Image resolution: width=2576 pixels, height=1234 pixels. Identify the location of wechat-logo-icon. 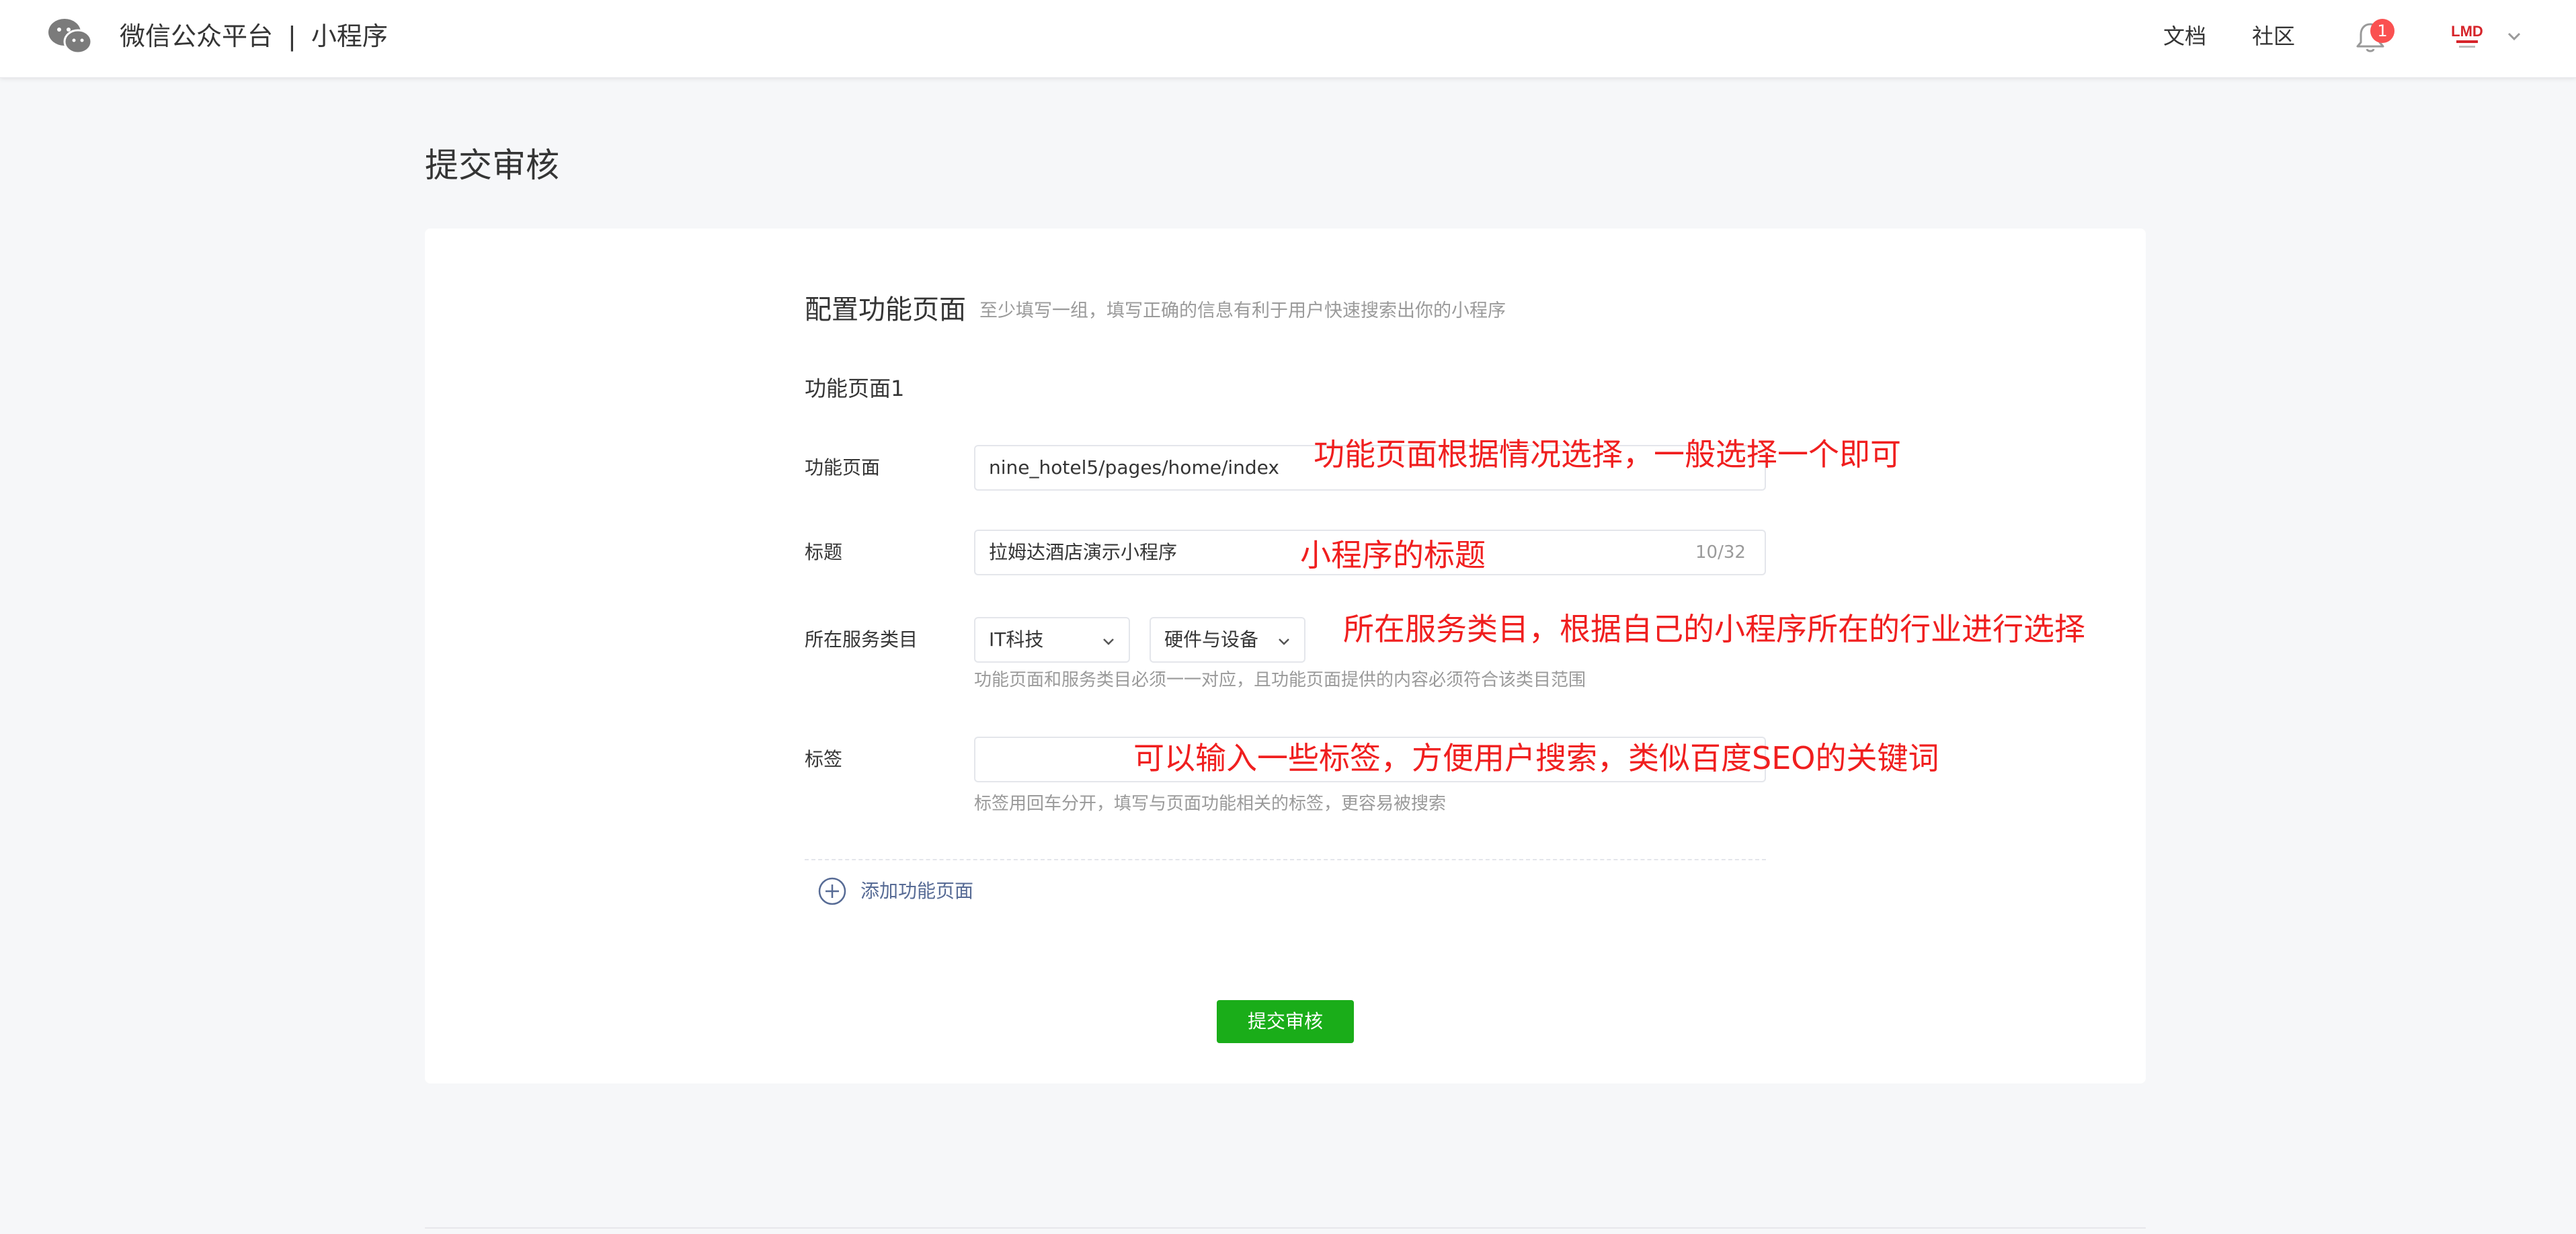
(70, 36).